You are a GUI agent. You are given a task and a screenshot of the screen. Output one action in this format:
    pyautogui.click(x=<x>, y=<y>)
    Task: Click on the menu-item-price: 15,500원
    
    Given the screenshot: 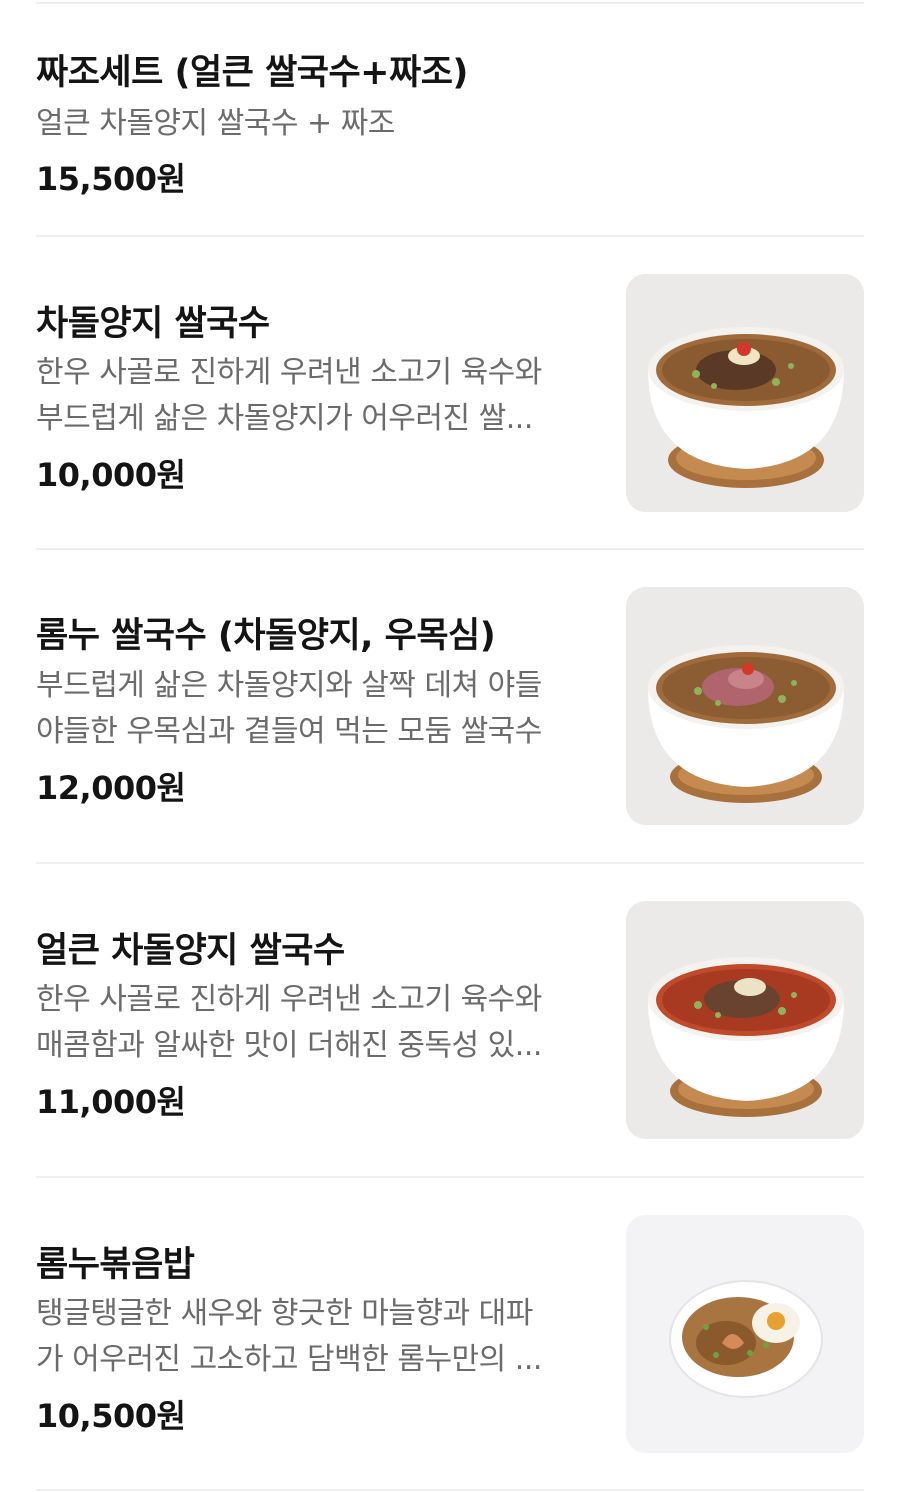 What is the action you would take?
    pyautogui.click(x=111, y=179)
    